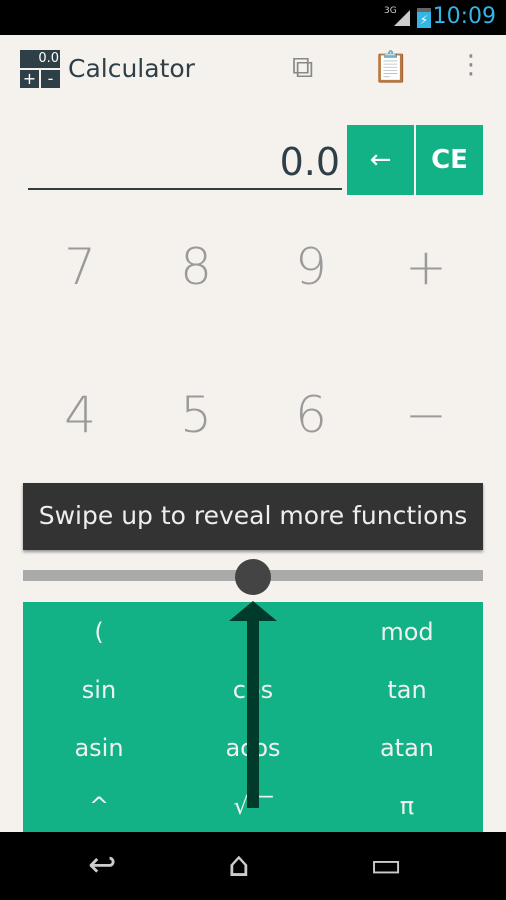 This screenshot has width=506, height=900. What do you see at coordinates (50, 79) in the screenshot?
I see `logo-minus: -` at bounding box center [50, 79].